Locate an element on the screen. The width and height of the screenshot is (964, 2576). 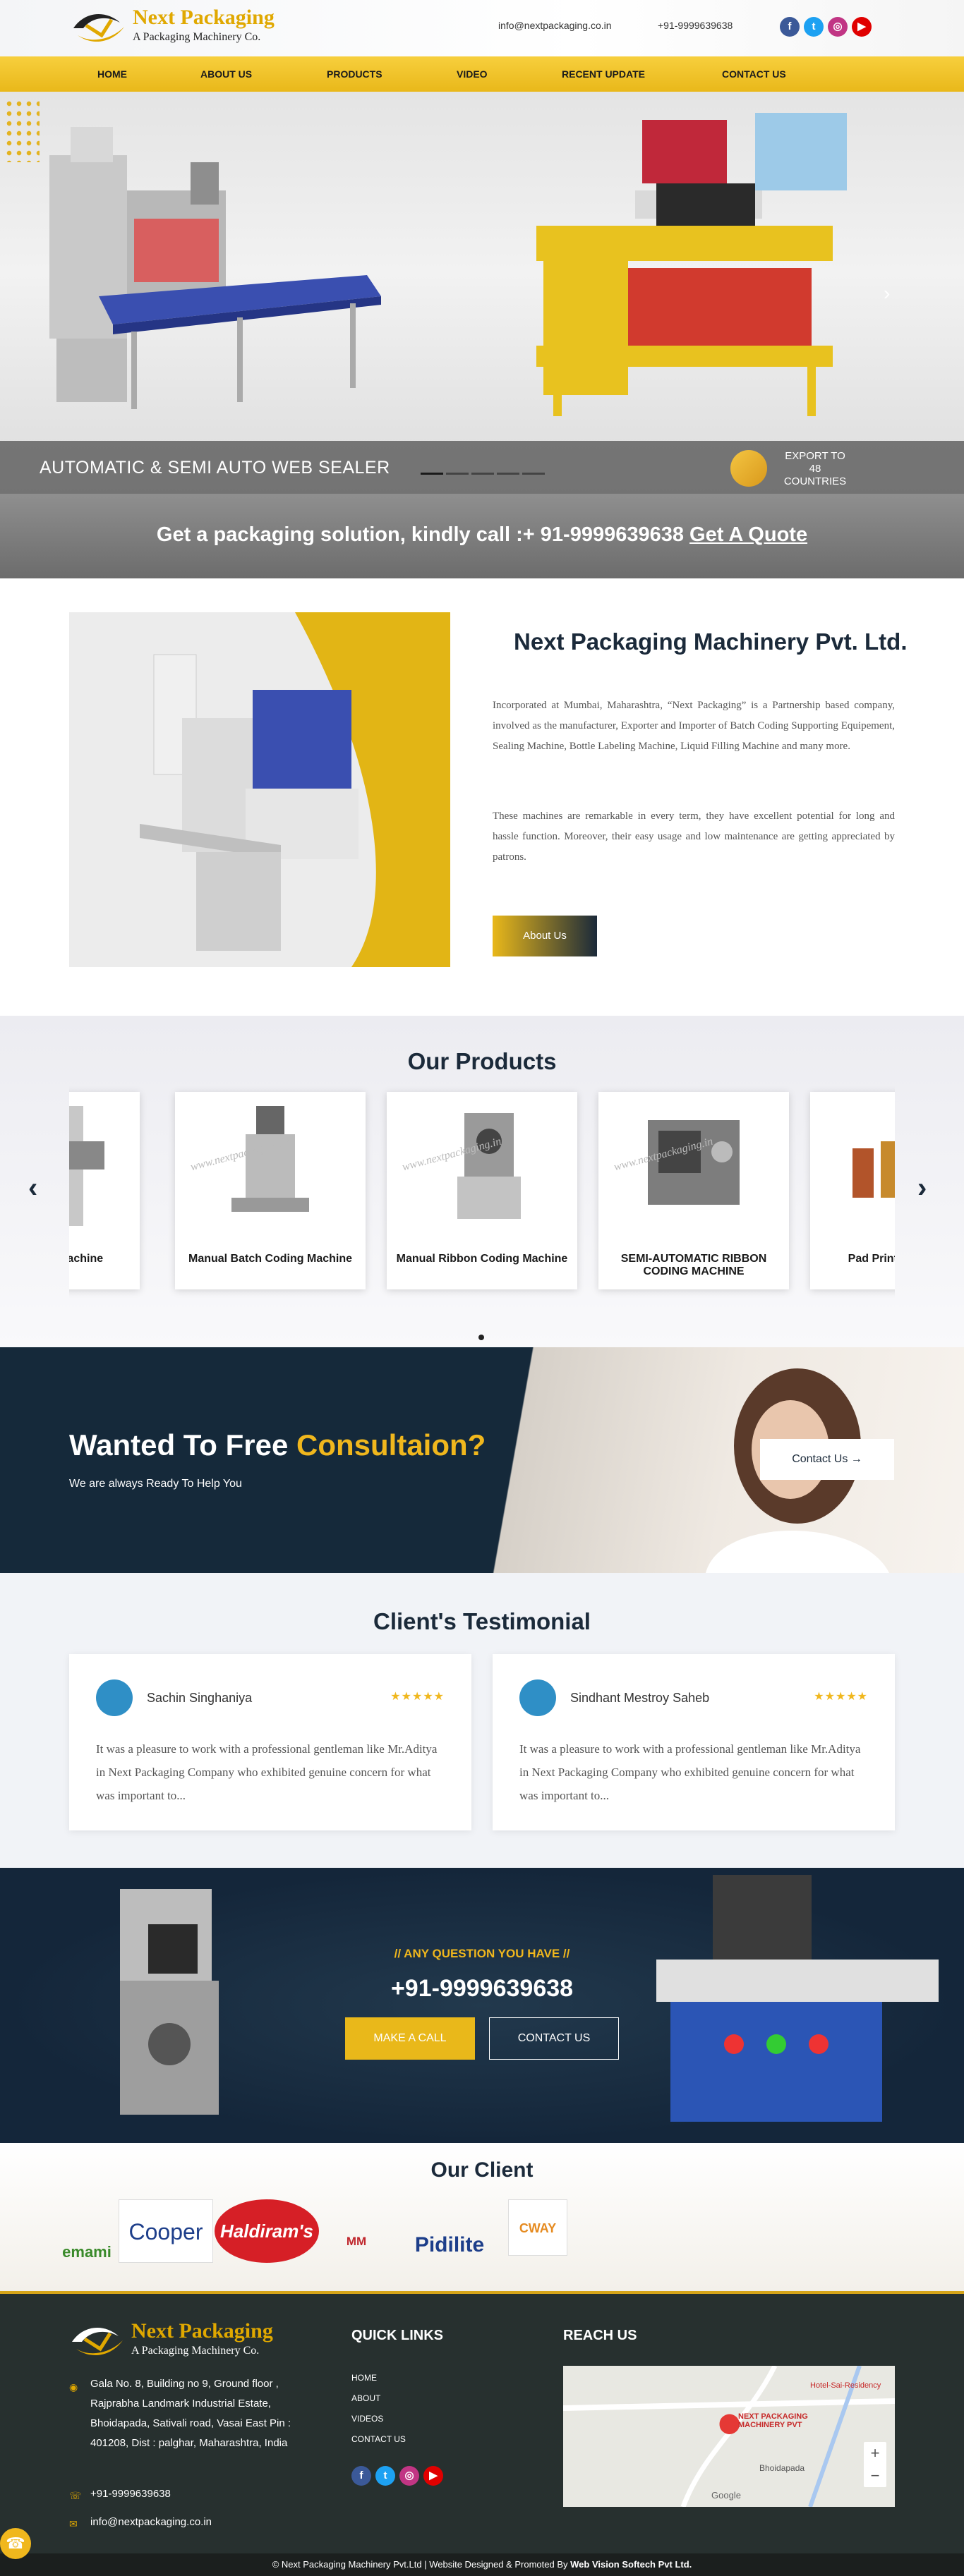
product-card: Pad Printing Machine is located at coordinates (852, 1190).